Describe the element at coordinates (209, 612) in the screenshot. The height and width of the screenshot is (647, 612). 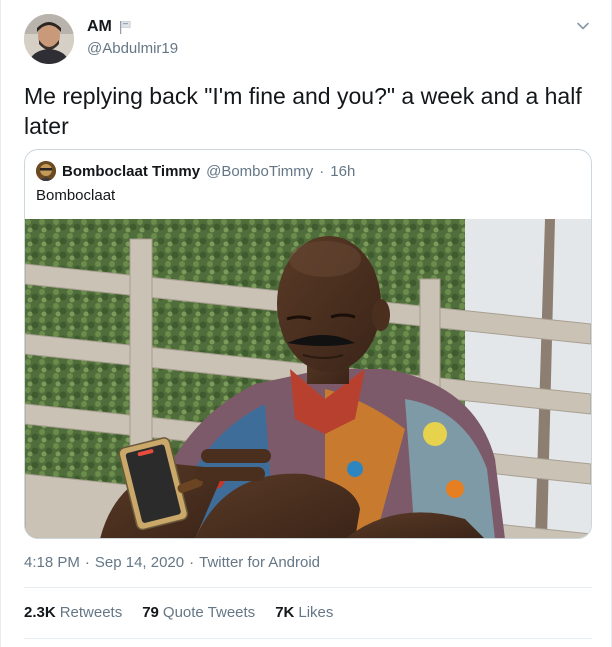
I see `quote-tweets-label: Quote Tweets` at that location.